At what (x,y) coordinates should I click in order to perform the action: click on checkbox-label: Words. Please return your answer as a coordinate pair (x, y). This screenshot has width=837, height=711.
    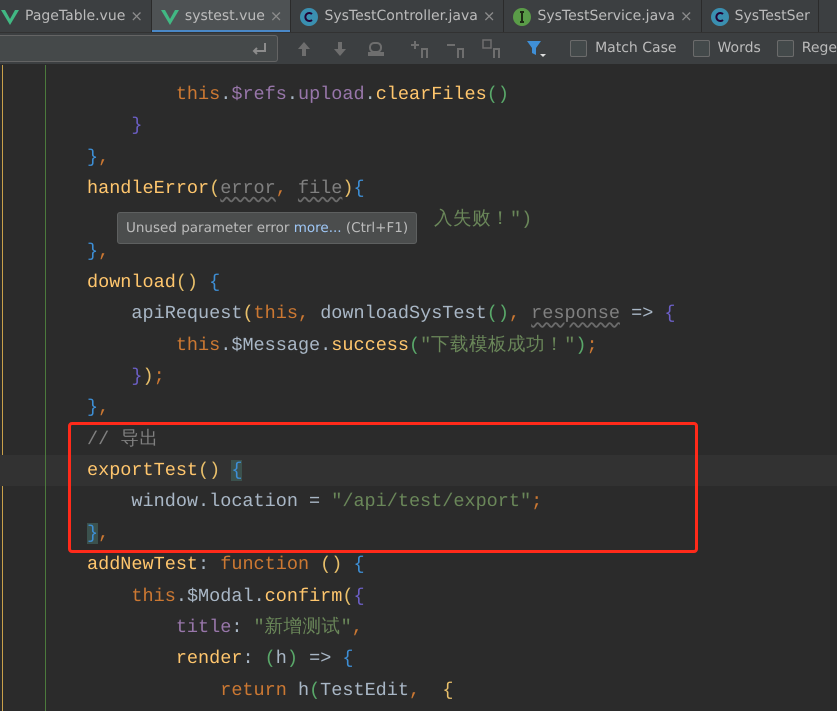
    Looking at the image, I should click on (739, 48).